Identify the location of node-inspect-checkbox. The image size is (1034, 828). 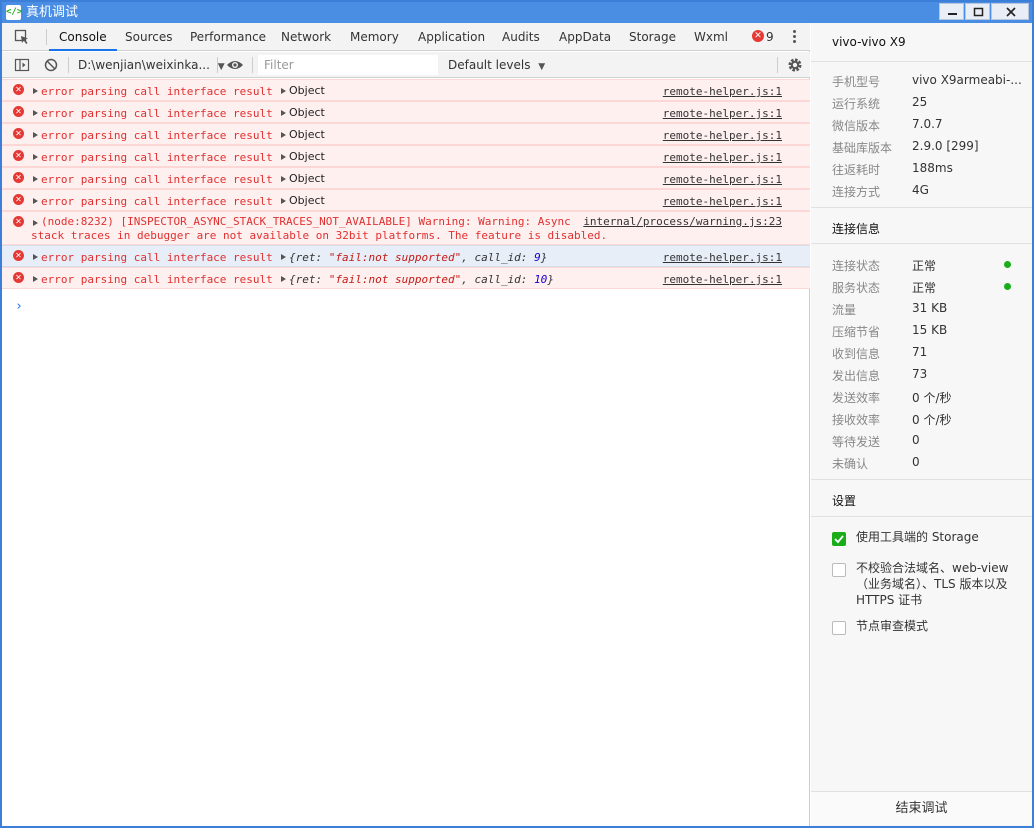
(839, 628).